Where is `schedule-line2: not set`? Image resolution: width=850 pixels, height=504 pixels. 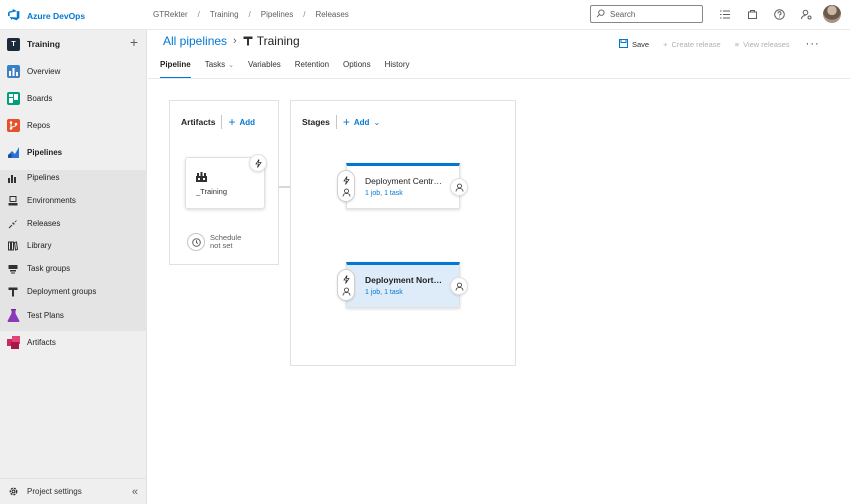 schedule-line2: not set is located at coordinates (221, 245).